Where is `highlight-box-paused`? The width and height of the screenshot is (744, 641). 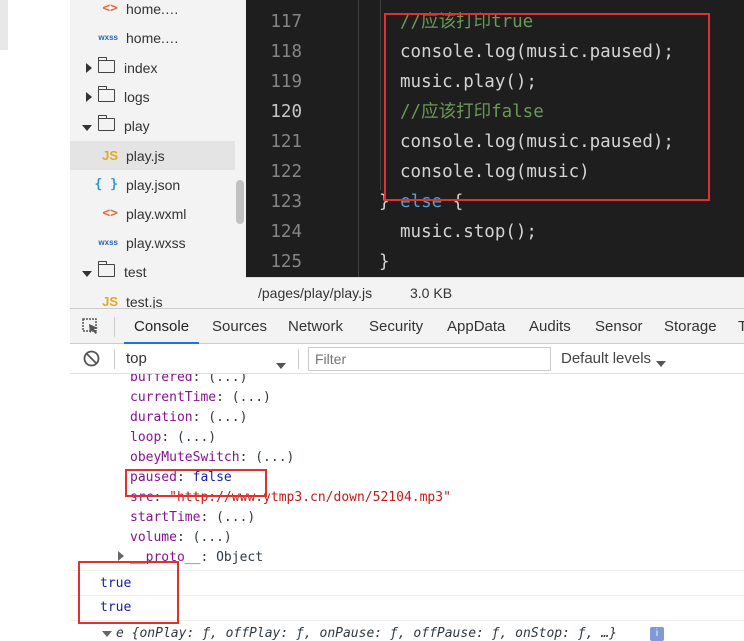 highlight-box-paused is located at coordinates (196, 483).